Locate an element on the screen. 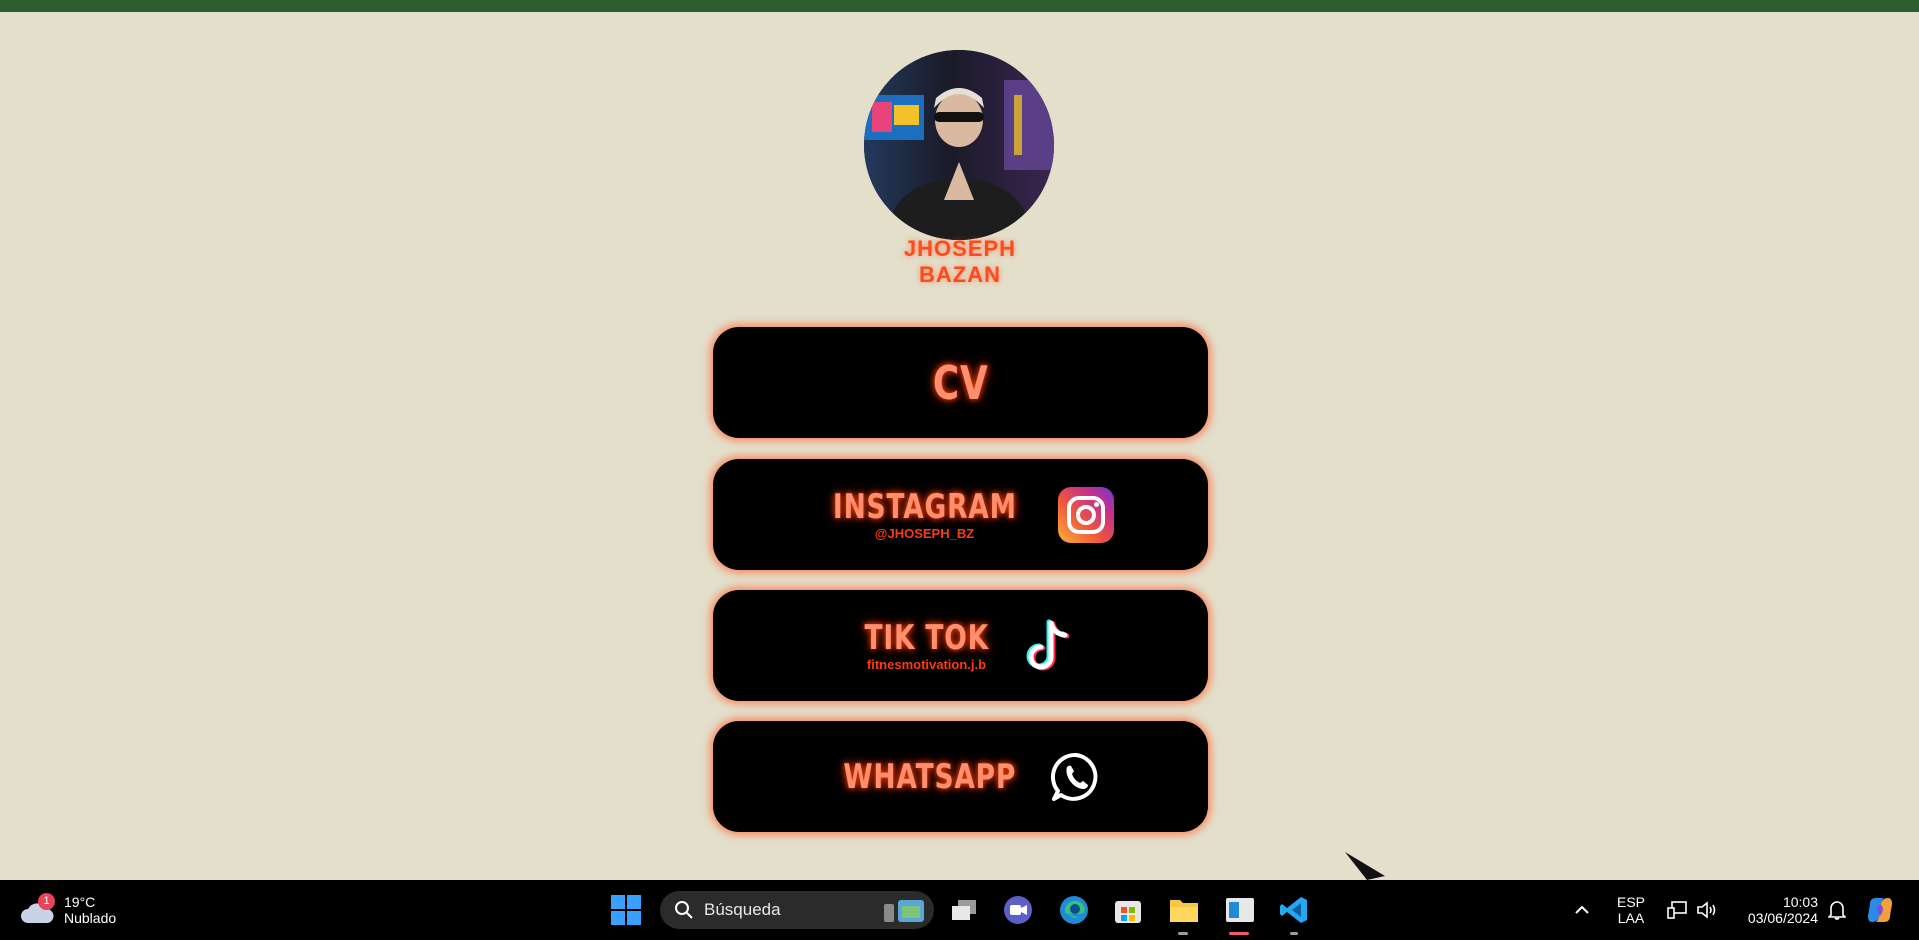 Image resolution: width=1919 pixels, height=940 pixels. vscode-button is located at coordinates (1294, 910).